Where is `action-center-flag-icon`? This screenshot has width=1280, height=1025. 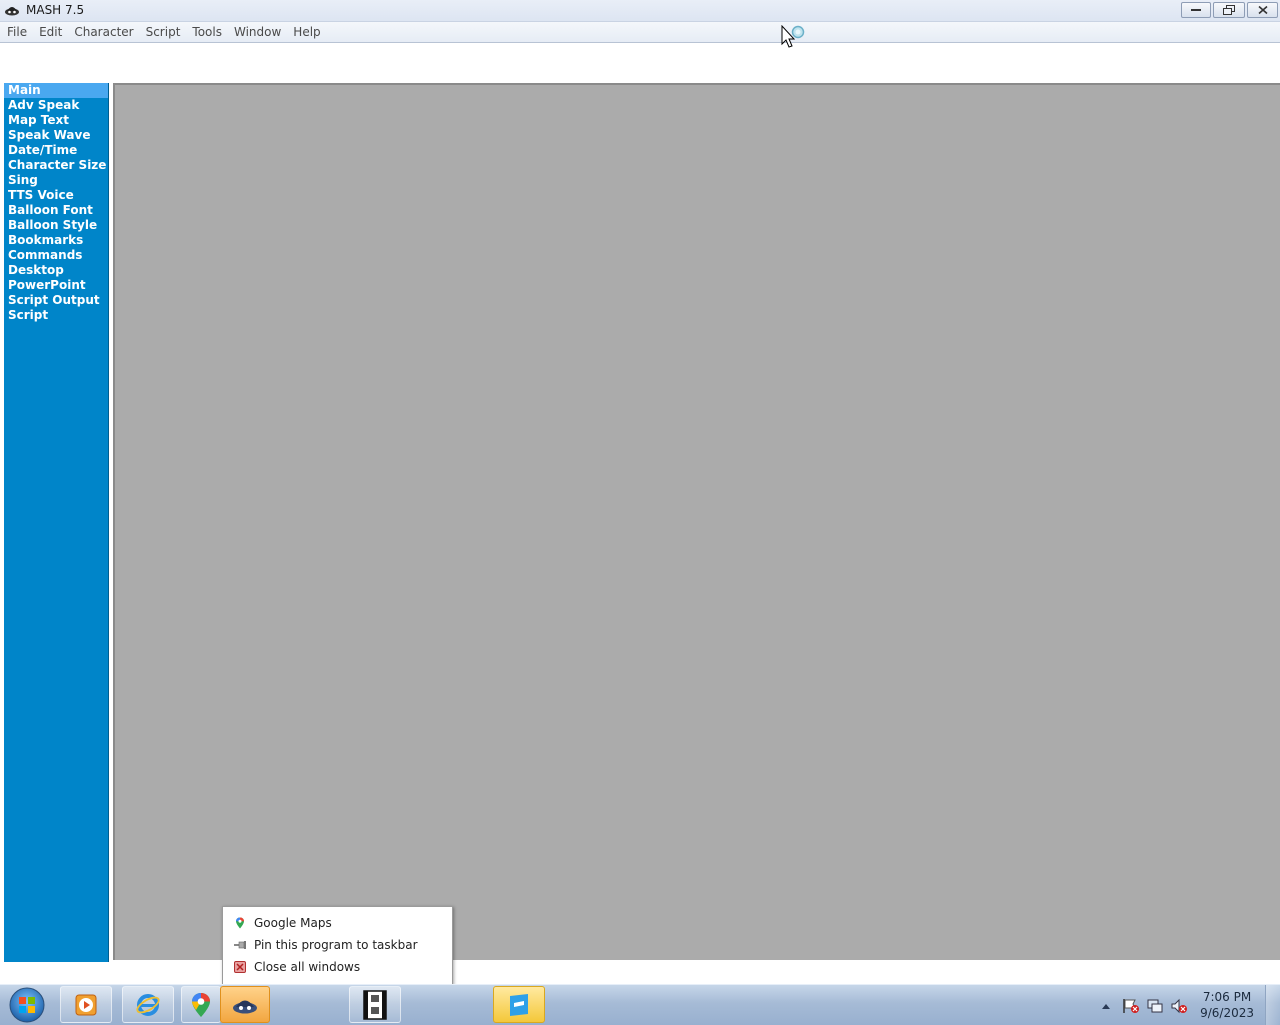 action-center-flag-icon is located at coordinates (1131, 1006).